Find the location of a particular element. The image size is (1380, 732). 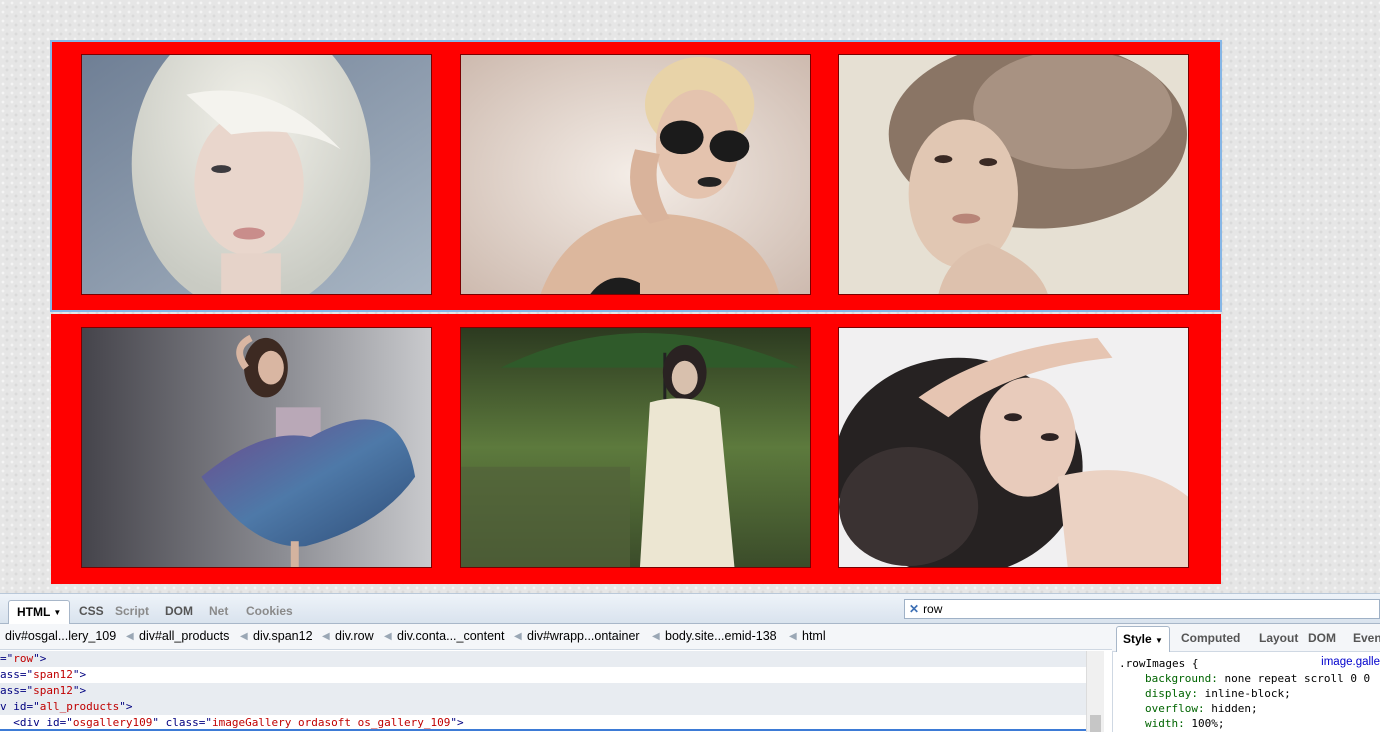

tab-html-label: HTML is located at coordinates (34, 612).